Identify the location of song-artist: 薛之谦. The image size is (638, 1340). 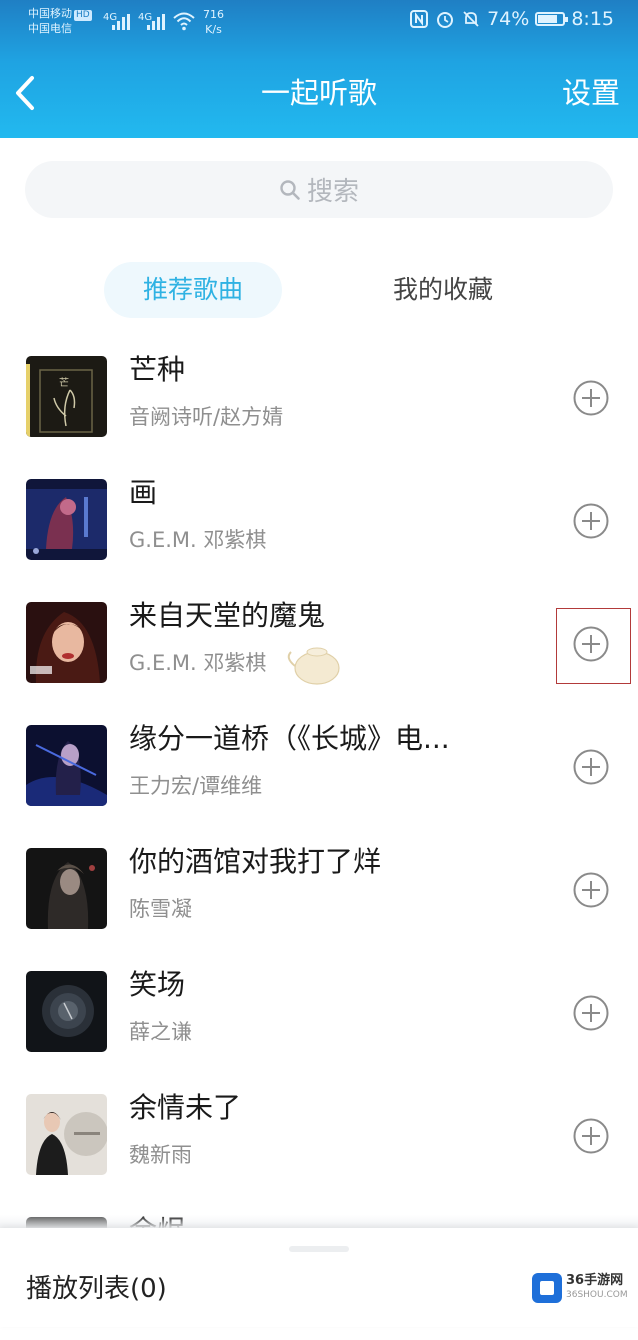
(160, 1032).